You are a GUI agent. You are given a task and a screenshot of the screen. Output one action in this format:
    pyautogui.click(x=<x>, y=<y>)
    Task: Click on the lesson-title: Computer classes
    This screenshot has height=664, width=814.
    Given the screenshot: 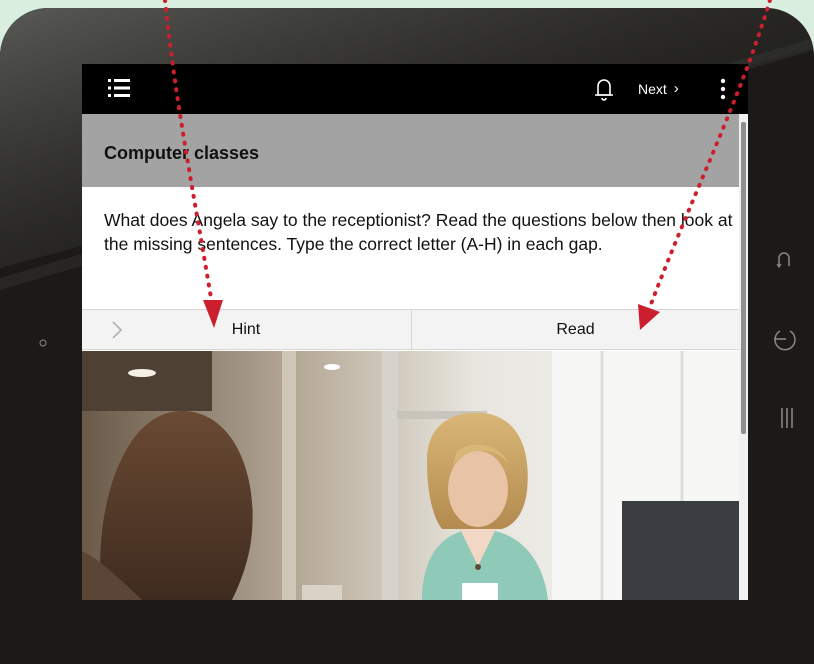 What is the action you would take?
    pyautogui.click(x=182, y=153)
    